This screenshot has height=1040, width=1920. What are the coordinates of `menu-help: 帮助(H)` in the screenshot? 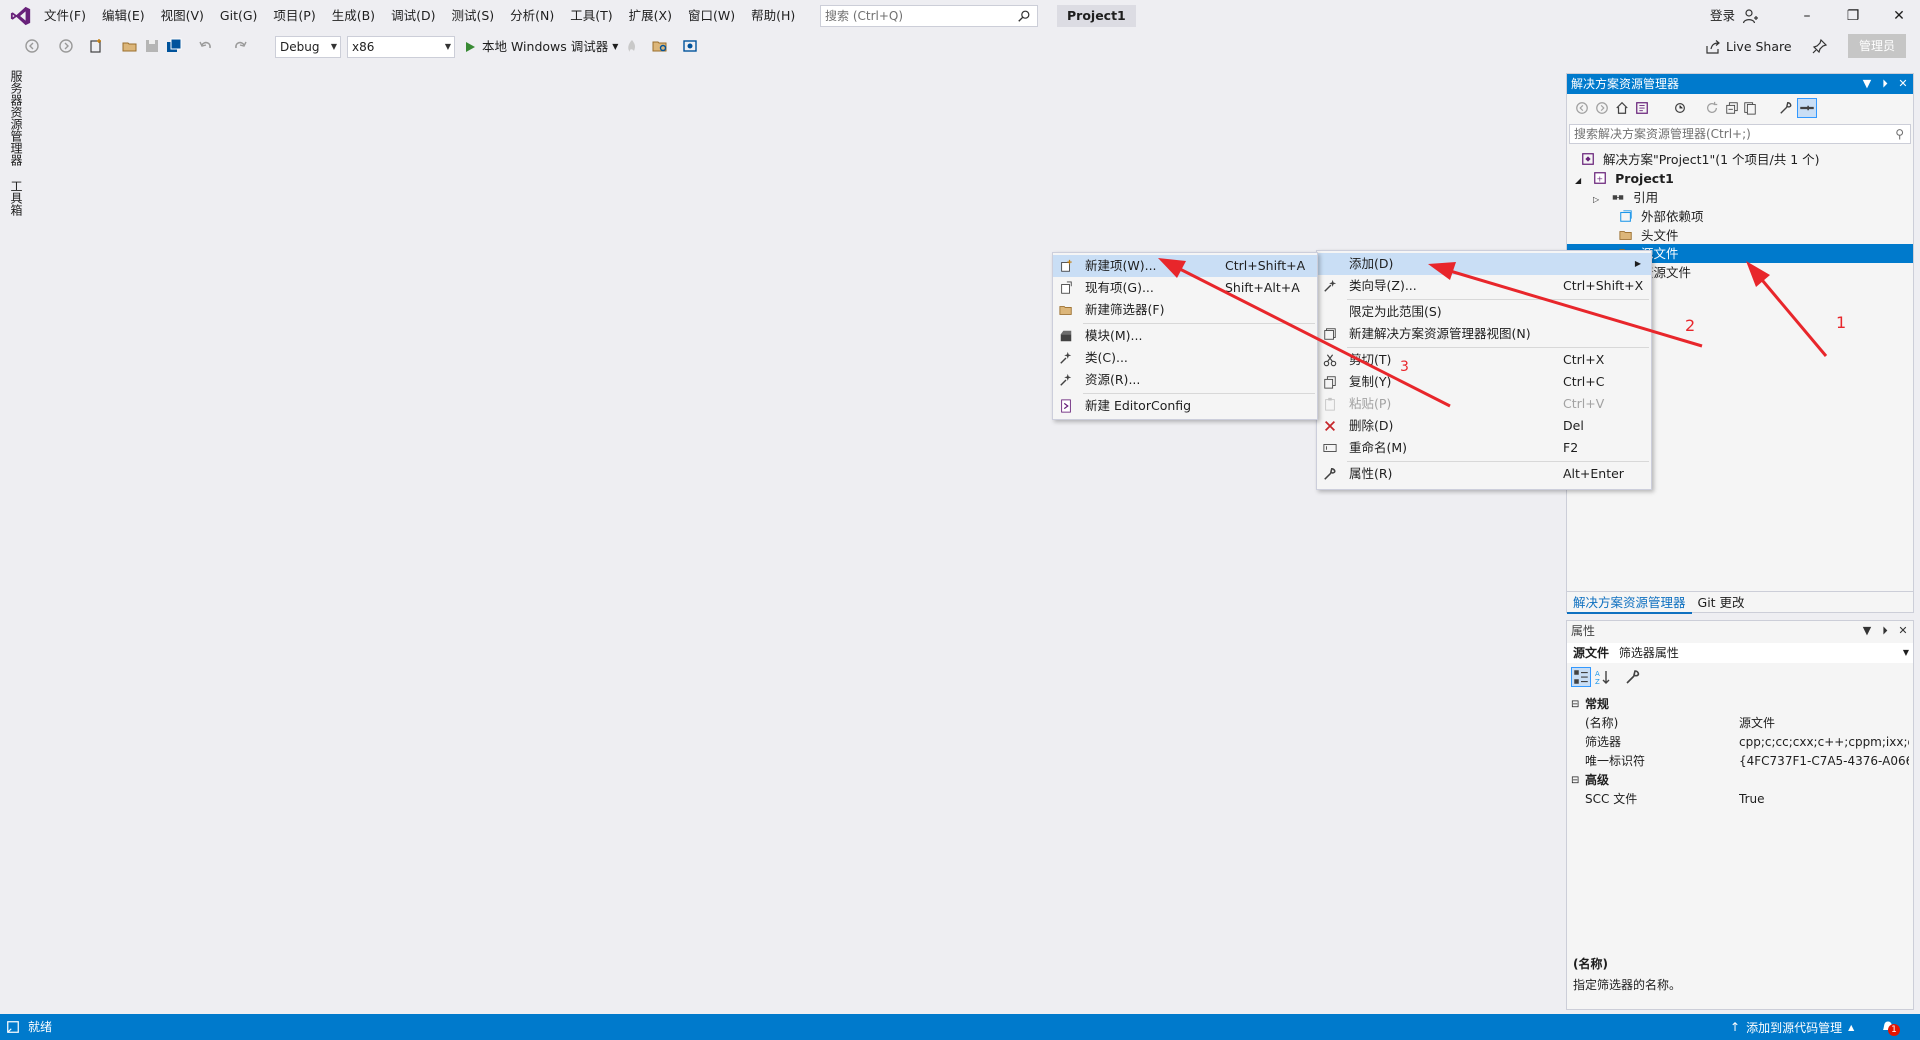 It's located at (773, 16).